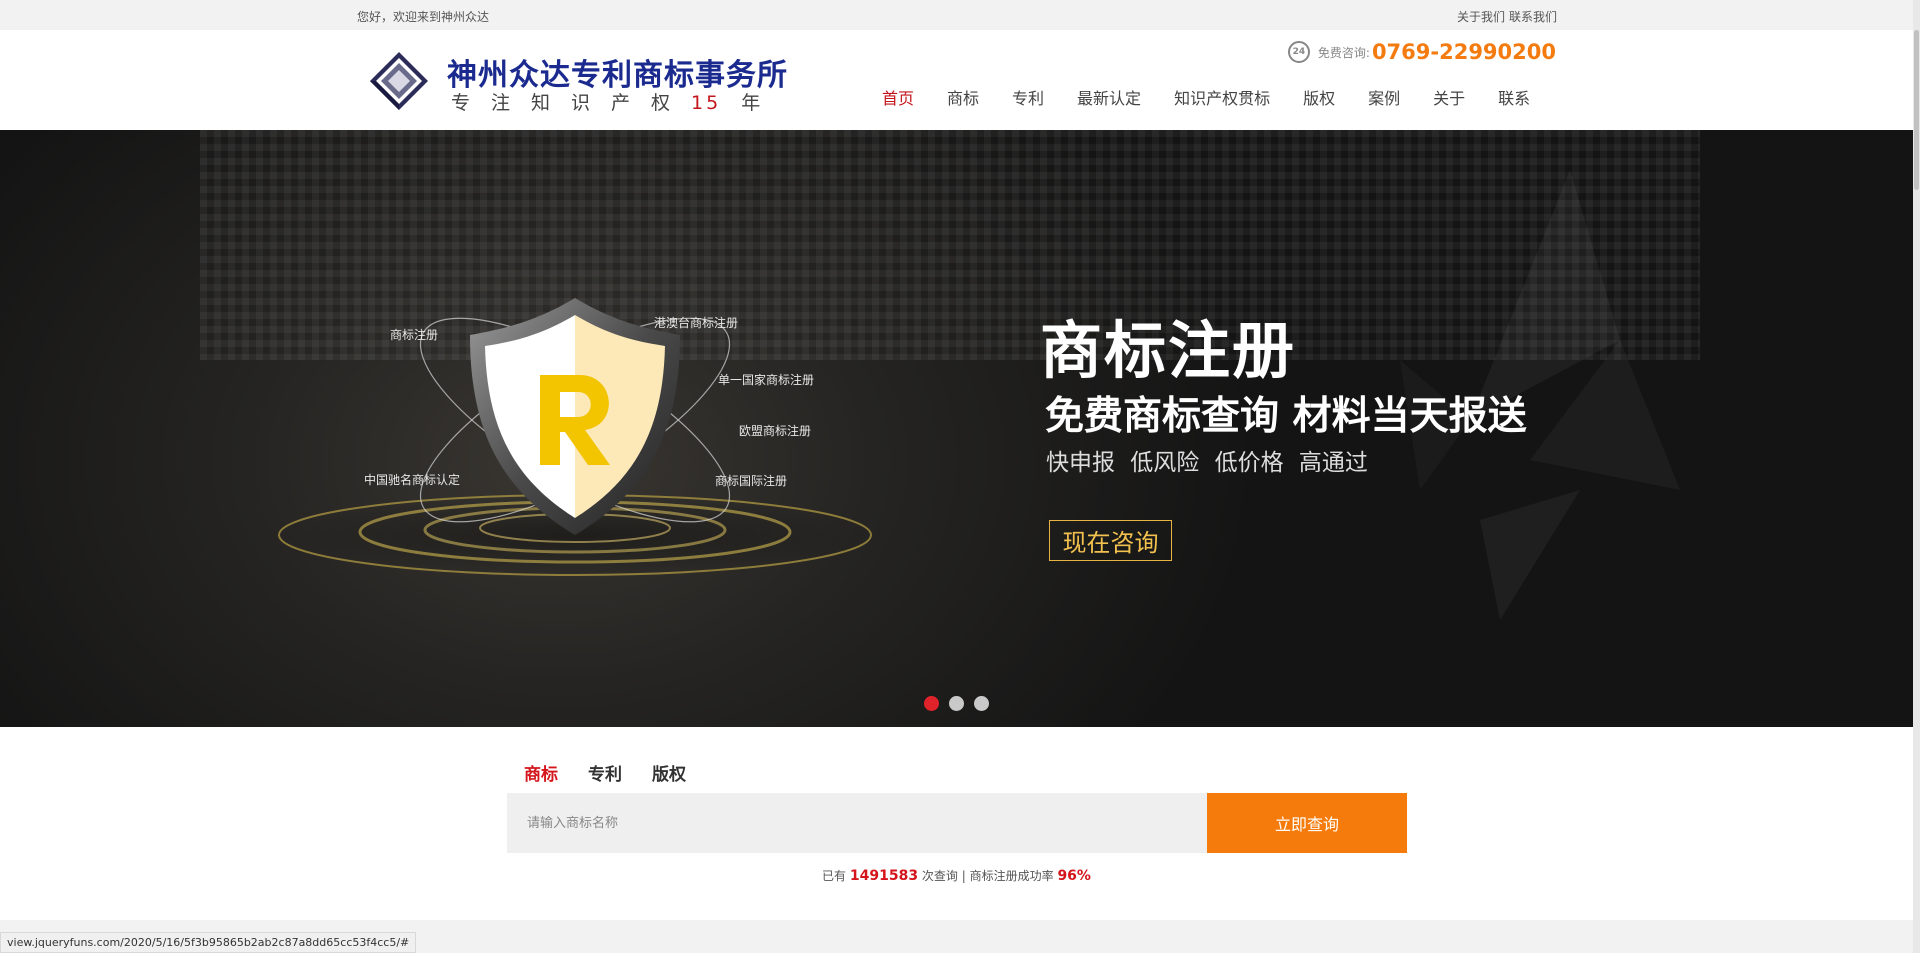 The width and height of the screenshot is (1920, 953). Describe the element at coordinates (751, 481) in the screenshot. I see `banner-label-international: 商标国际注册` at that location.